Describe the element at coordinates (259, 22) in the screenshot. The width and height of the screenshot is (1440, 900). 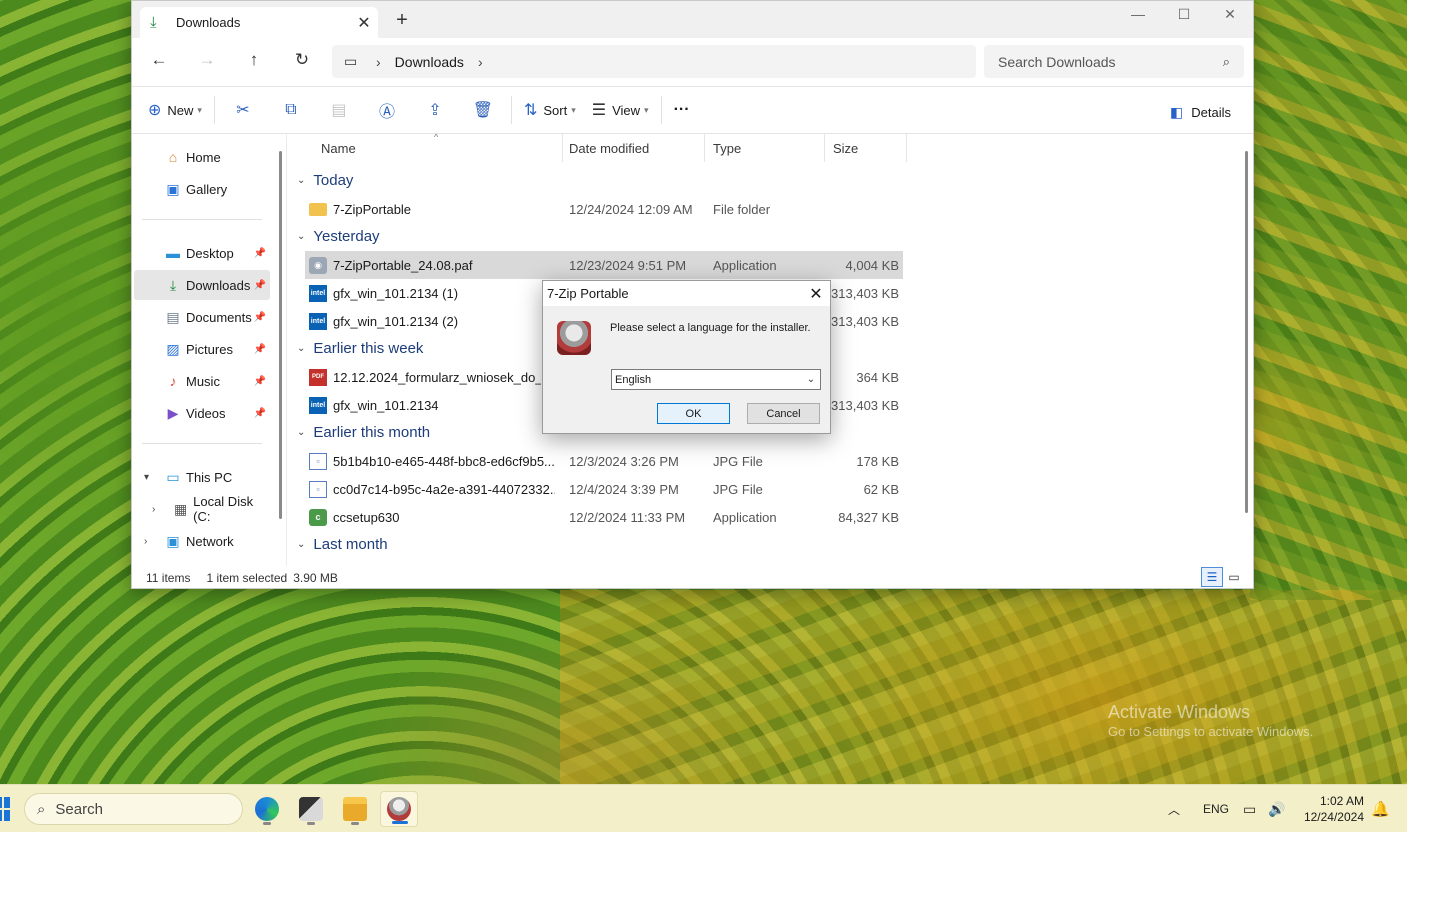
I see `tab-downloads: ⤓ Downloads ✕` at that location.